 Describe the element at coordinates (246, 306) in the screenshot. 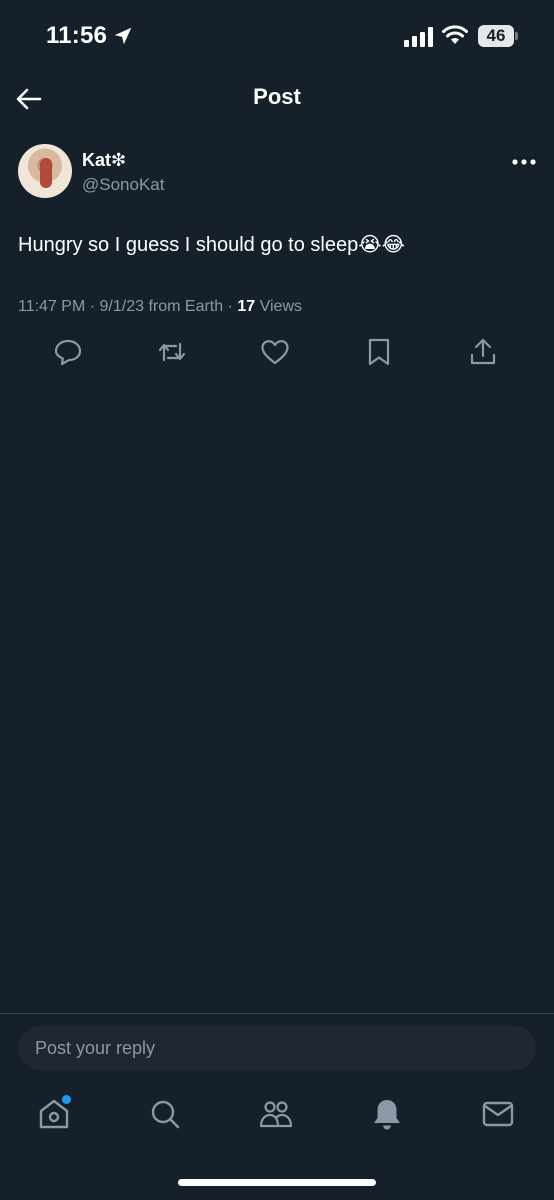

I see `views-count: 17` at that location.